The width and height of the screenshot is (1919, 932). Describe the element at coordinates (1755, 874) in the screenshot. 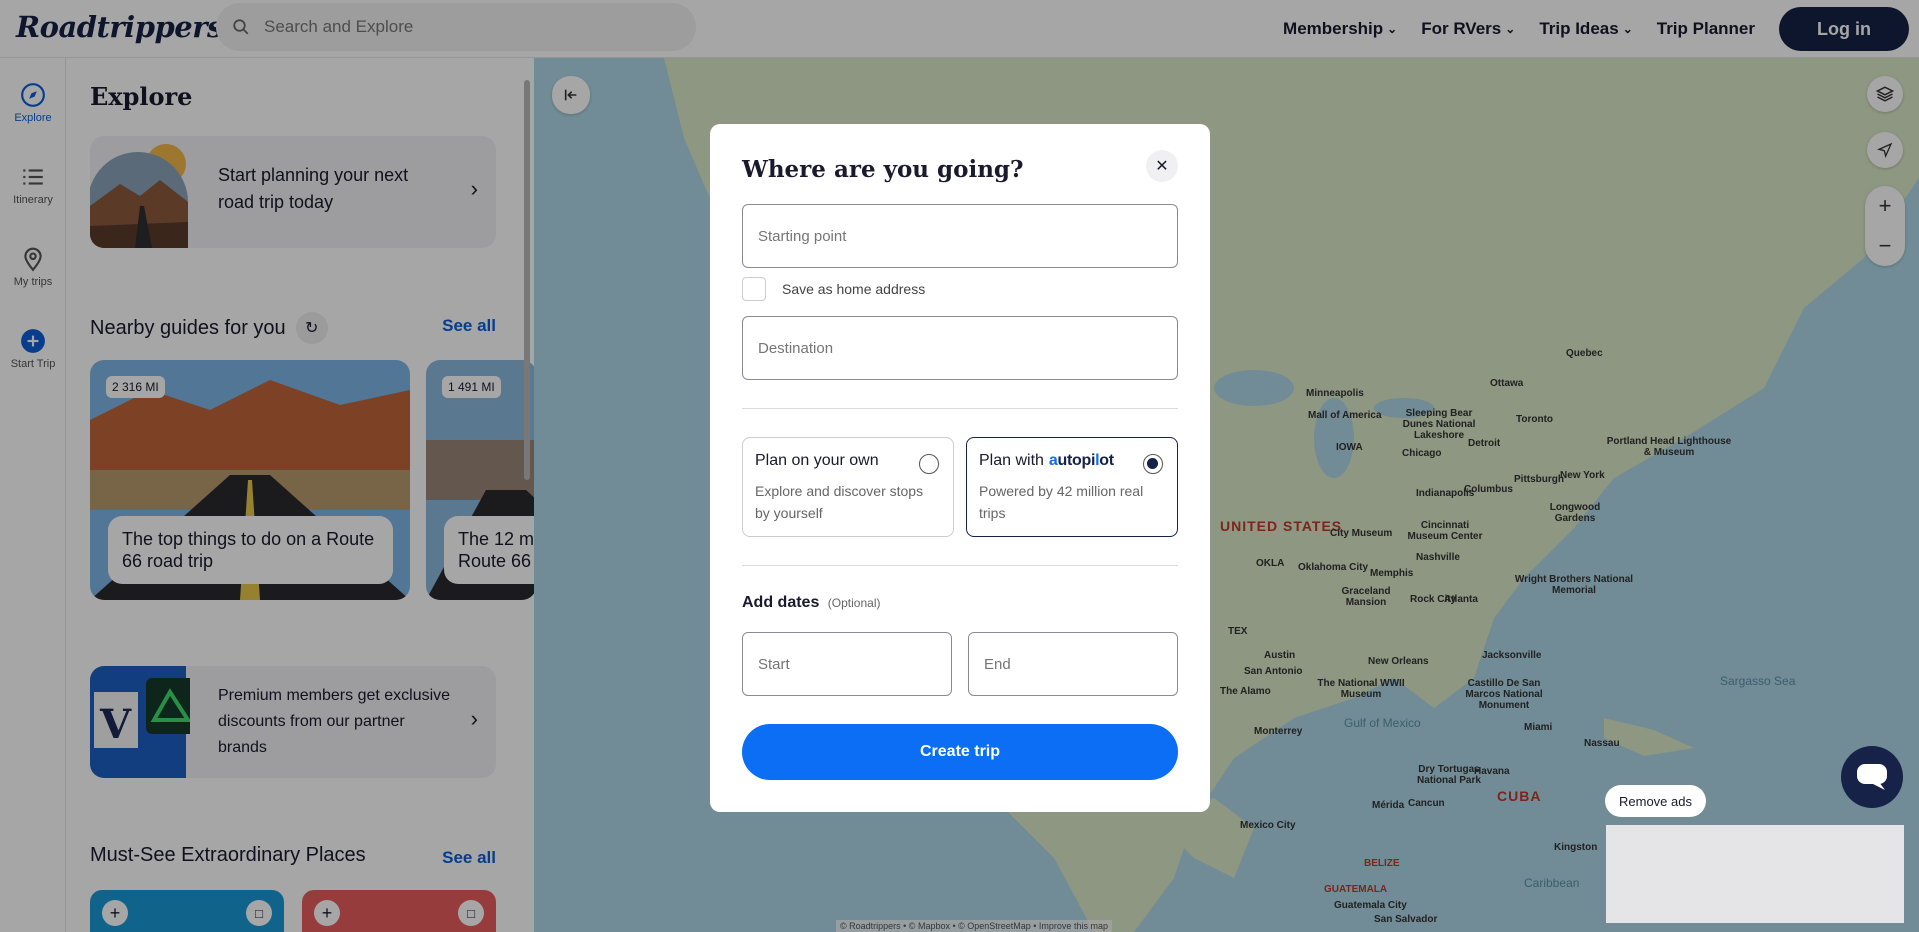

I see `ad-placeholder` at that location.